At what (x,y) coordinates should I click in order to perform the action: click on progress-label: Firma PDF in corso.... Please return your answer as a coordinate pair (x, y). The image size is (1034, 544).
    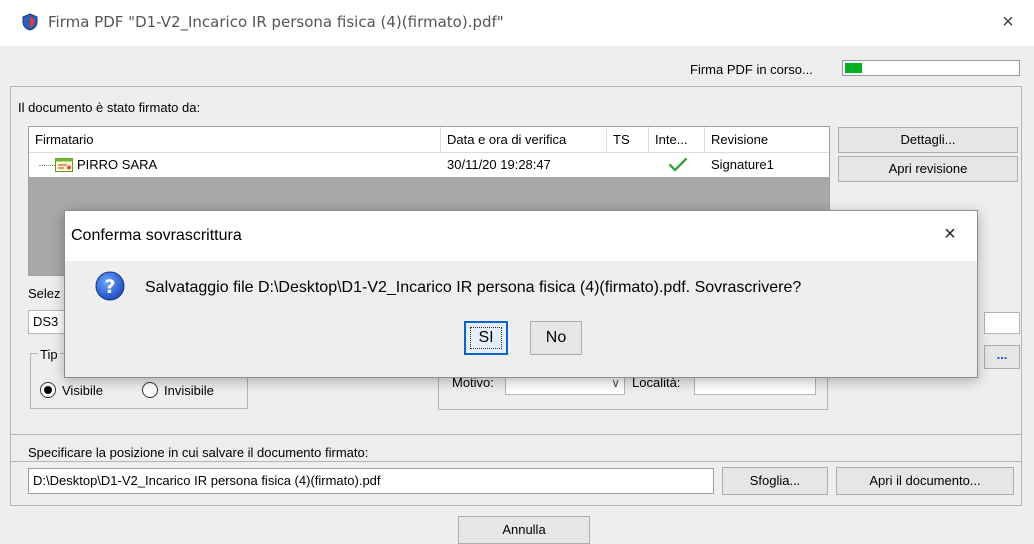
    Looking at the image, I should click on (751, 69).